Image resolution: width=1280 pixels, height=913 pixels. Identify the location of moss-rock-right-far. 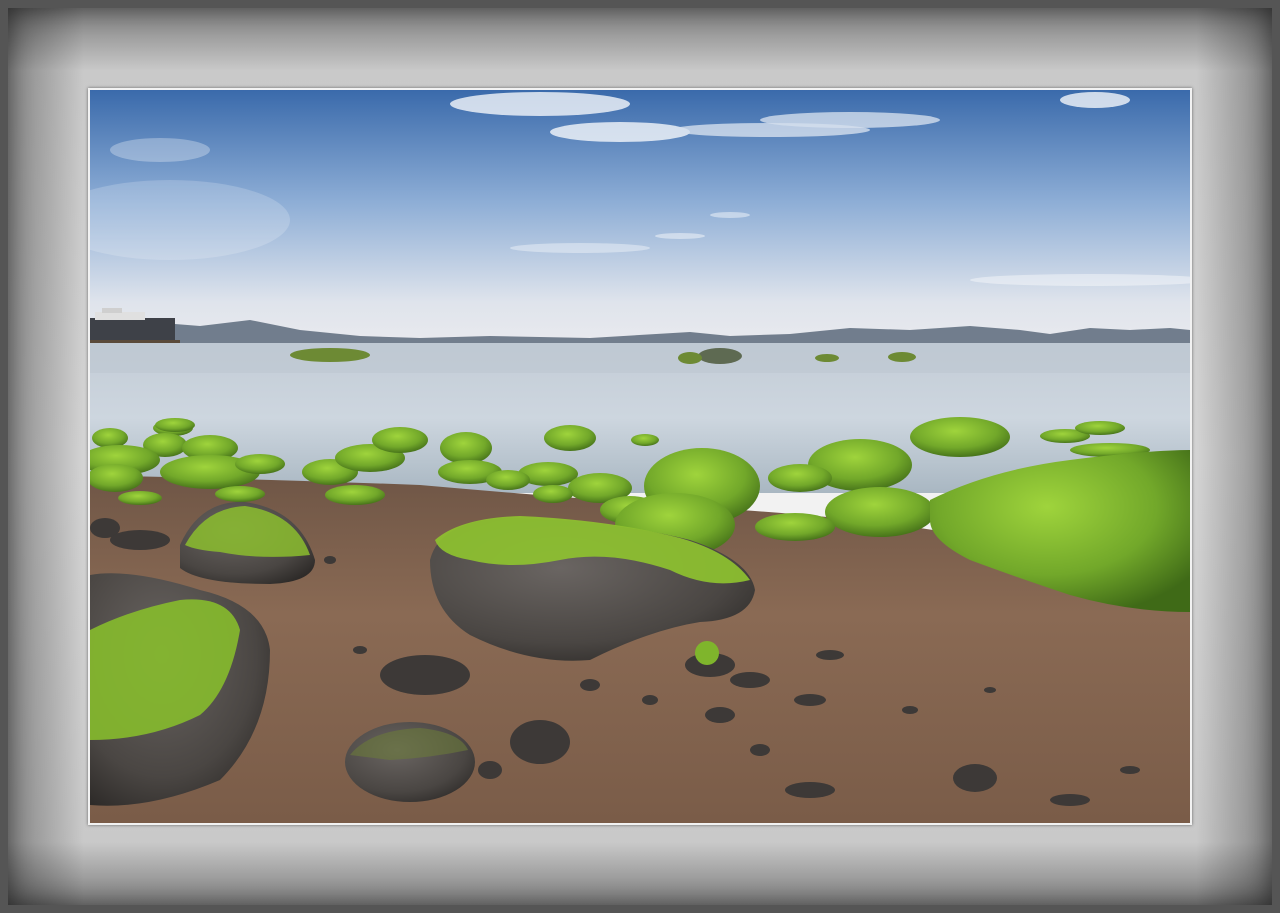
(960, 437).